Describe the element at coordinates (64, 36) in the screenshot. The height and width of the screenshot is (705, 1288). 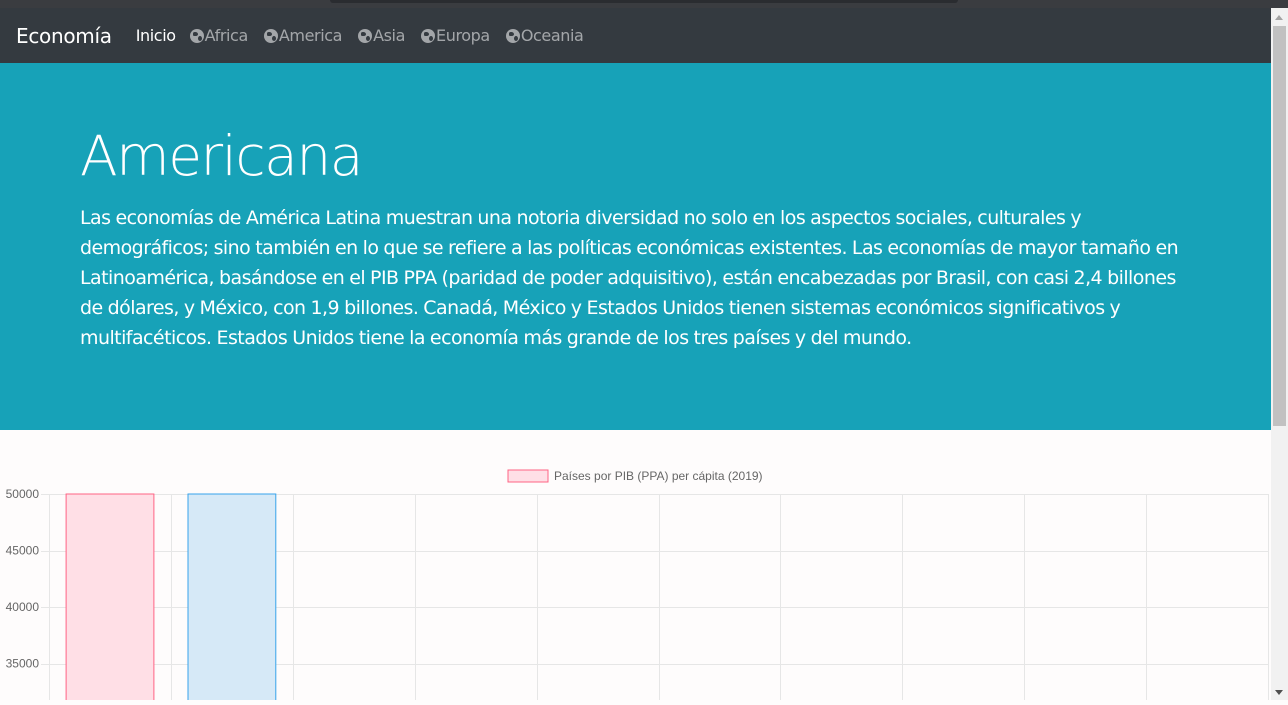
I see `navbar-brand: Economía` at that location.